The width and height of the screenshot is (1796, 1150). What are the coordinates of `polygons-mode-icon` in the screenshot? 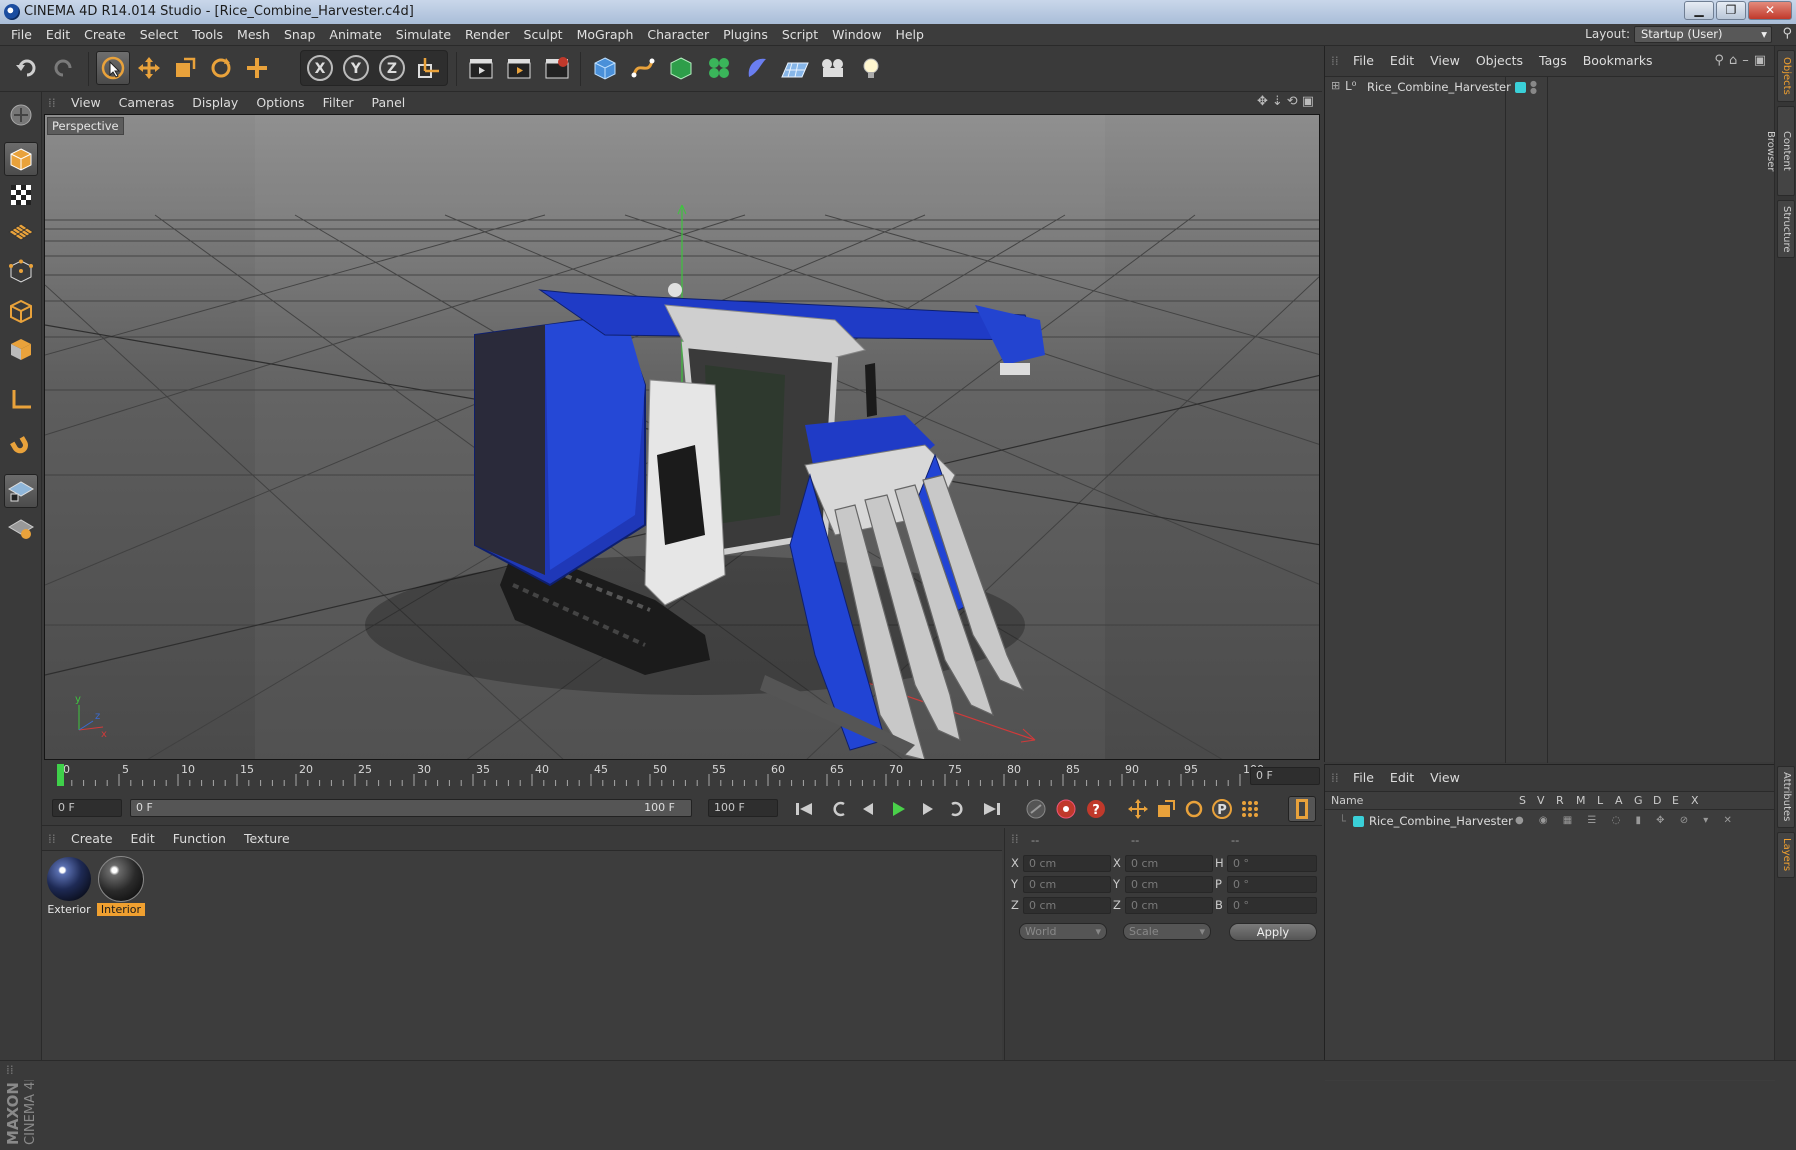 It's located at (21, 349).